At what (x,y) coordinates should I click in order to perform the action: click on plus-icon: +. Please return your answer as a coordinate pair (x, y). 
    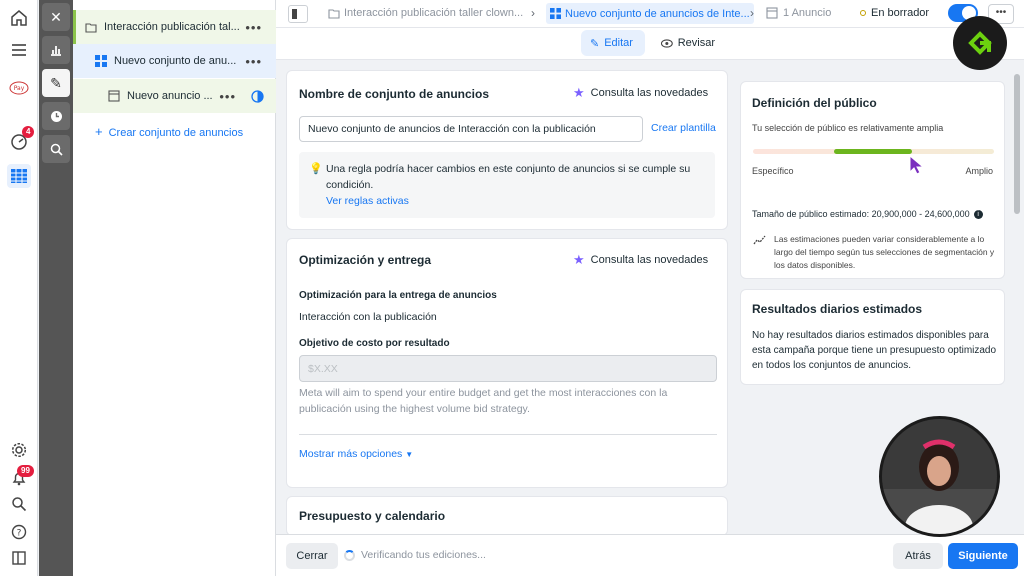
    Looking at the image, I should click on (99, 131).